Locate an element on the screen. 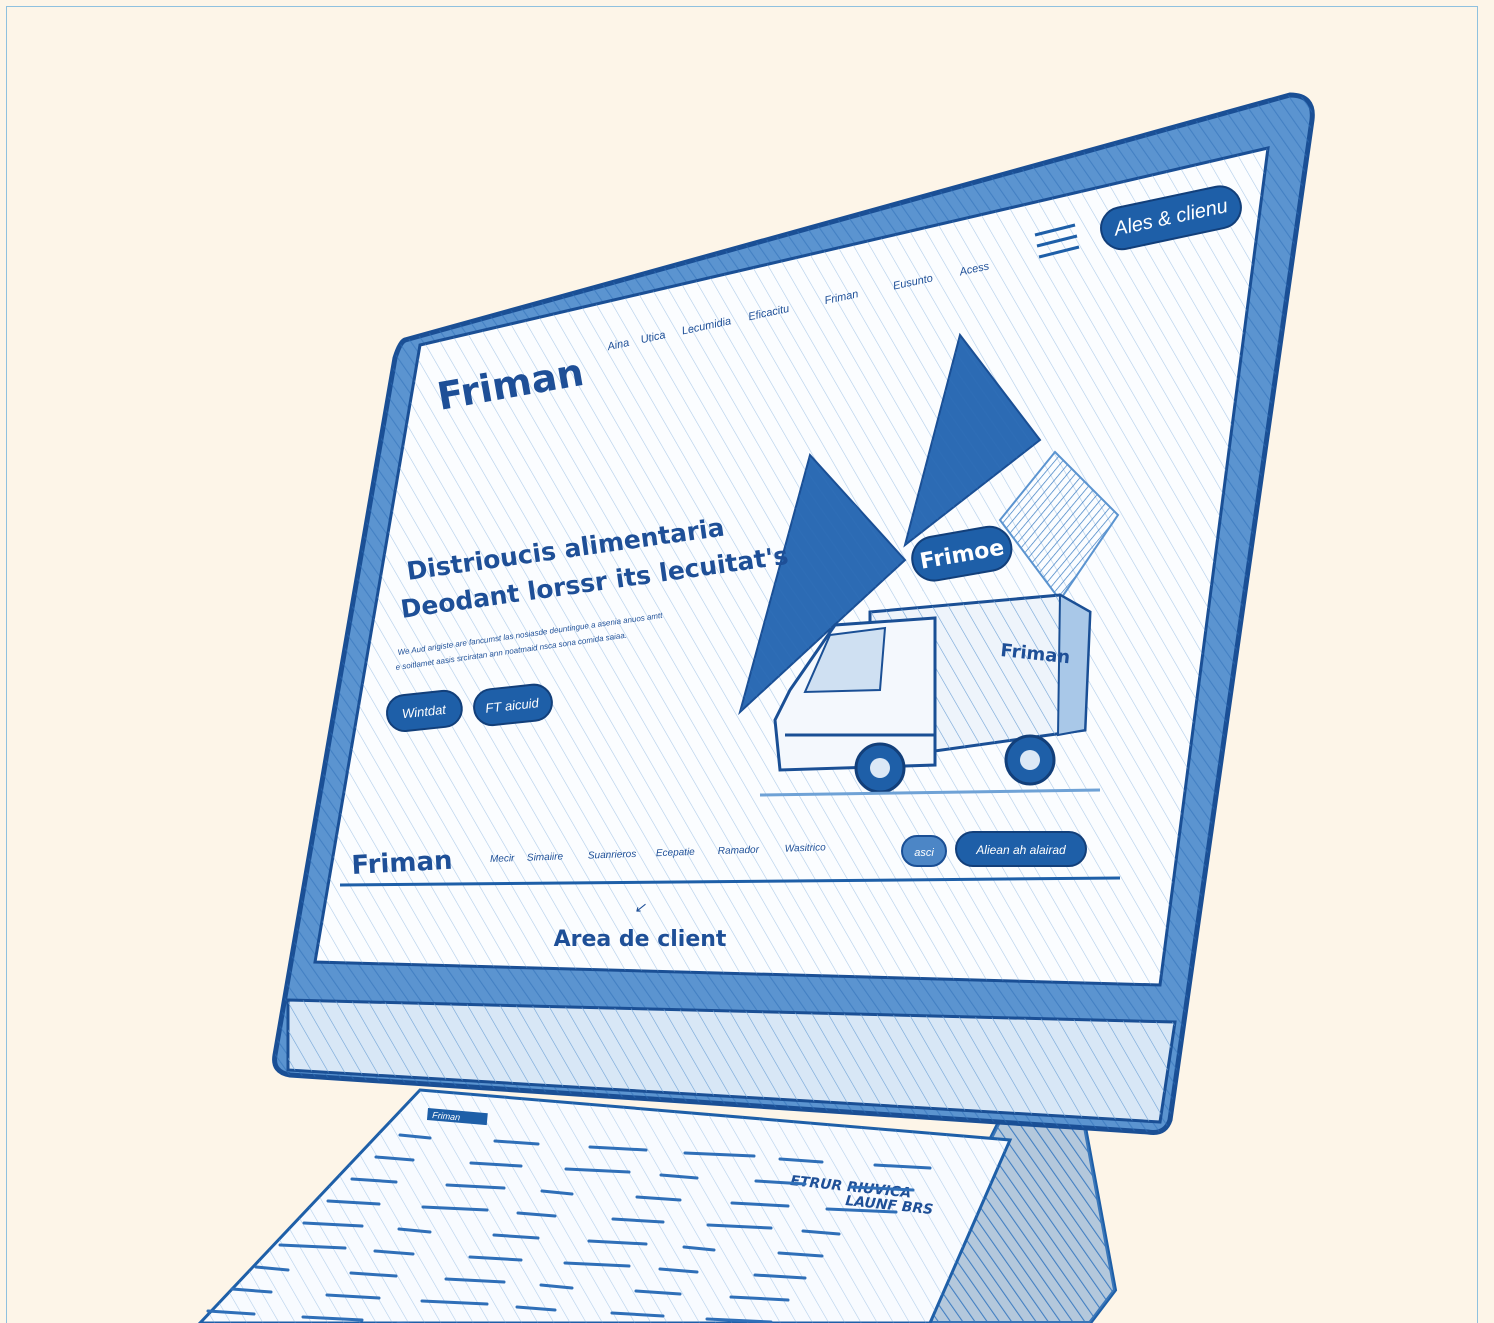  client-area-title: Area de client is located at coordinates (640, 939).